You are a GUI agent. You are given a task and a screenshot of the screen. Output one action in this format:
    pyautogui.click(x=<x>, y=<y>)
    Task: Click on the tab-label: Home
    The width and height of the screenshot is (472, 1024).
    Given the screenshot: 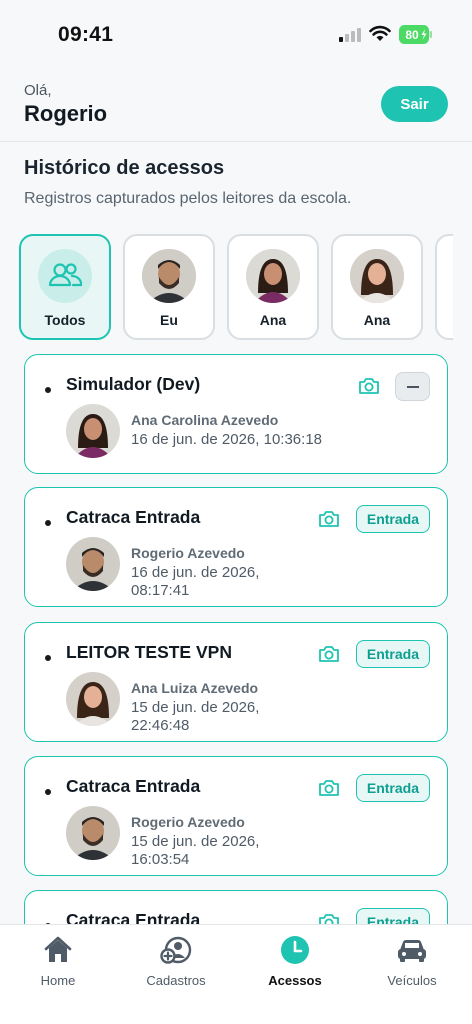 What is the action you would take?
    pyautogui.click(x=58, y=980)
    